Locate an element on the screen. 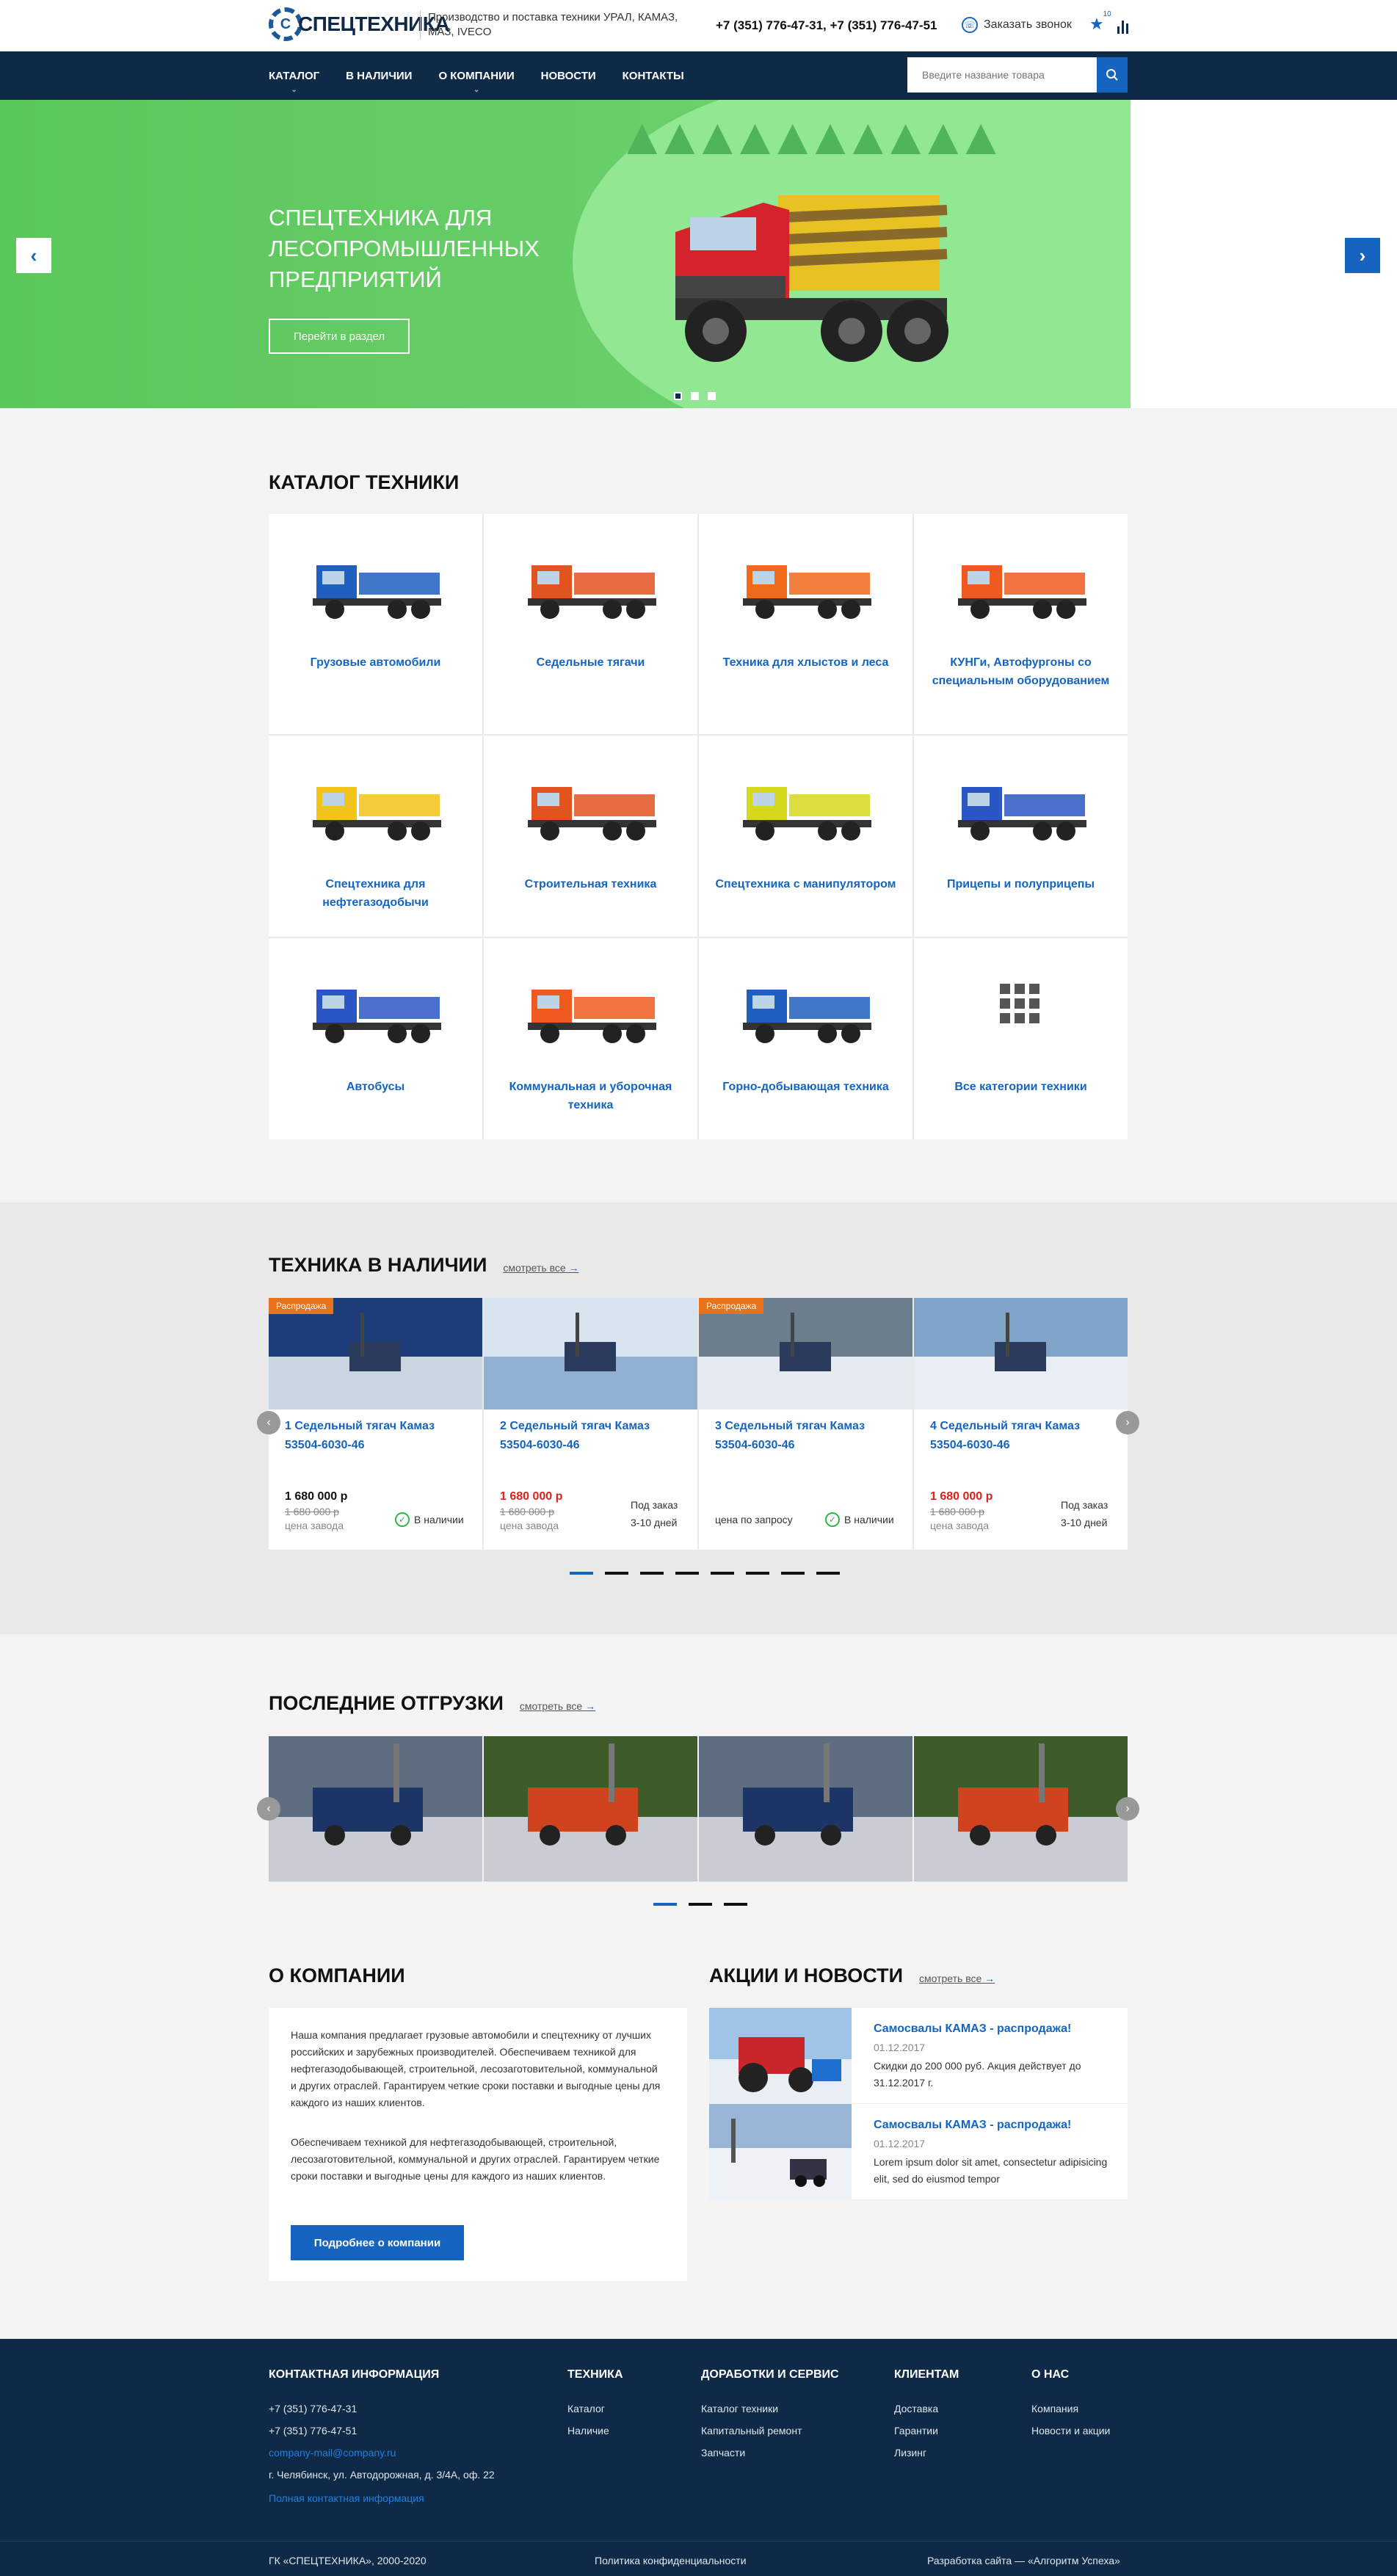 This screenshot has width=1397, height=2576. hero-prev-arrow-icon: ‹ is located at coordinates (33, 256).